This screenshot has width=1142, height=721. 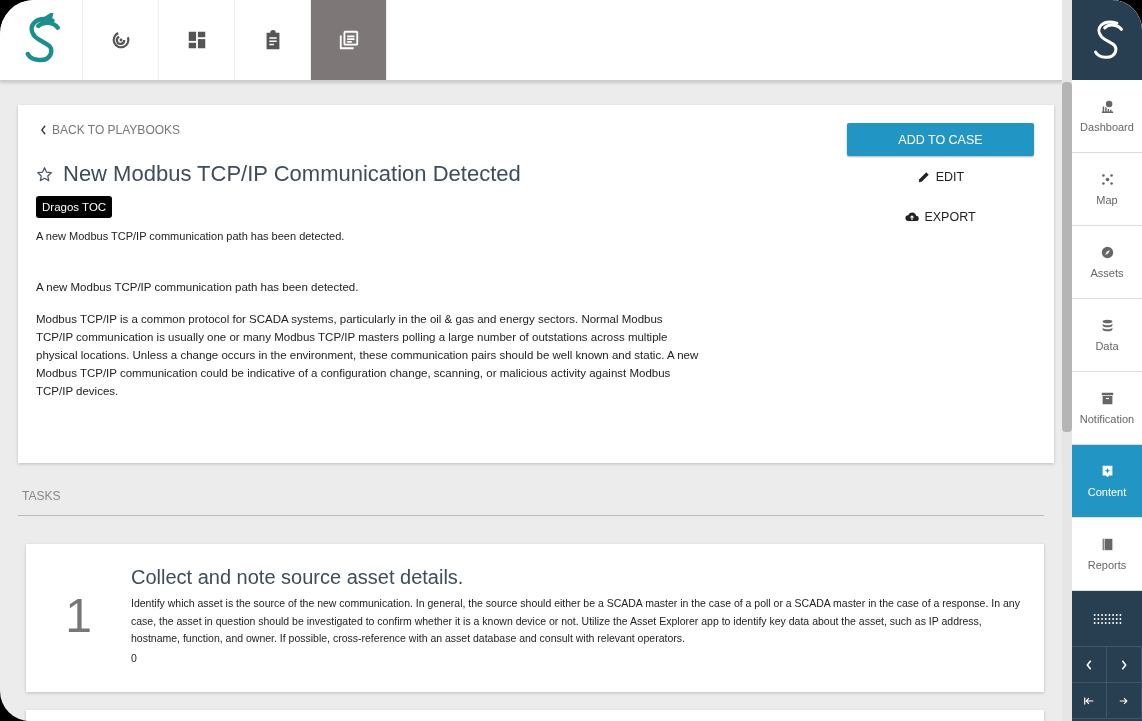 What do you see at coordinates (1107, 106) in the screenshot?
I see `chart-icon` at bounding box center [1107, 106].